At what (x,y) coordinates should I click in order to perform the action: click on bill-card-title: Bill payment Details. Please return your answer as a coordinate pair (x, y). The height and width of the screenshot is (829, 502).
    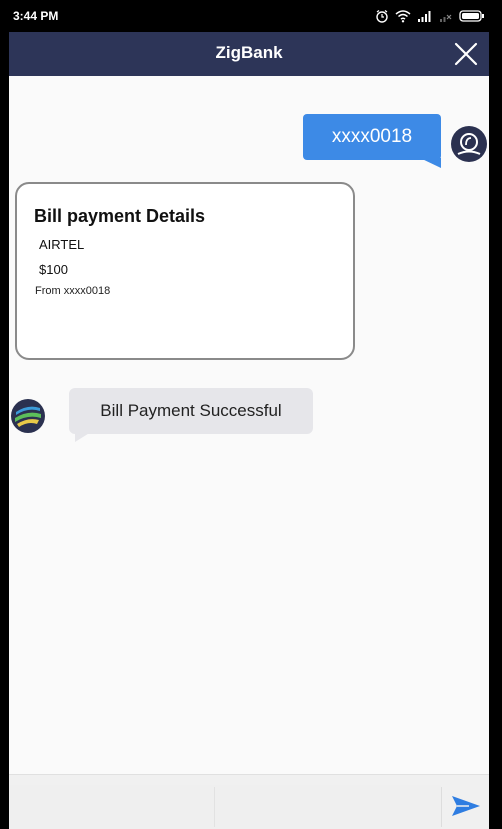
    Looking at the image, I should click on (120, 216).